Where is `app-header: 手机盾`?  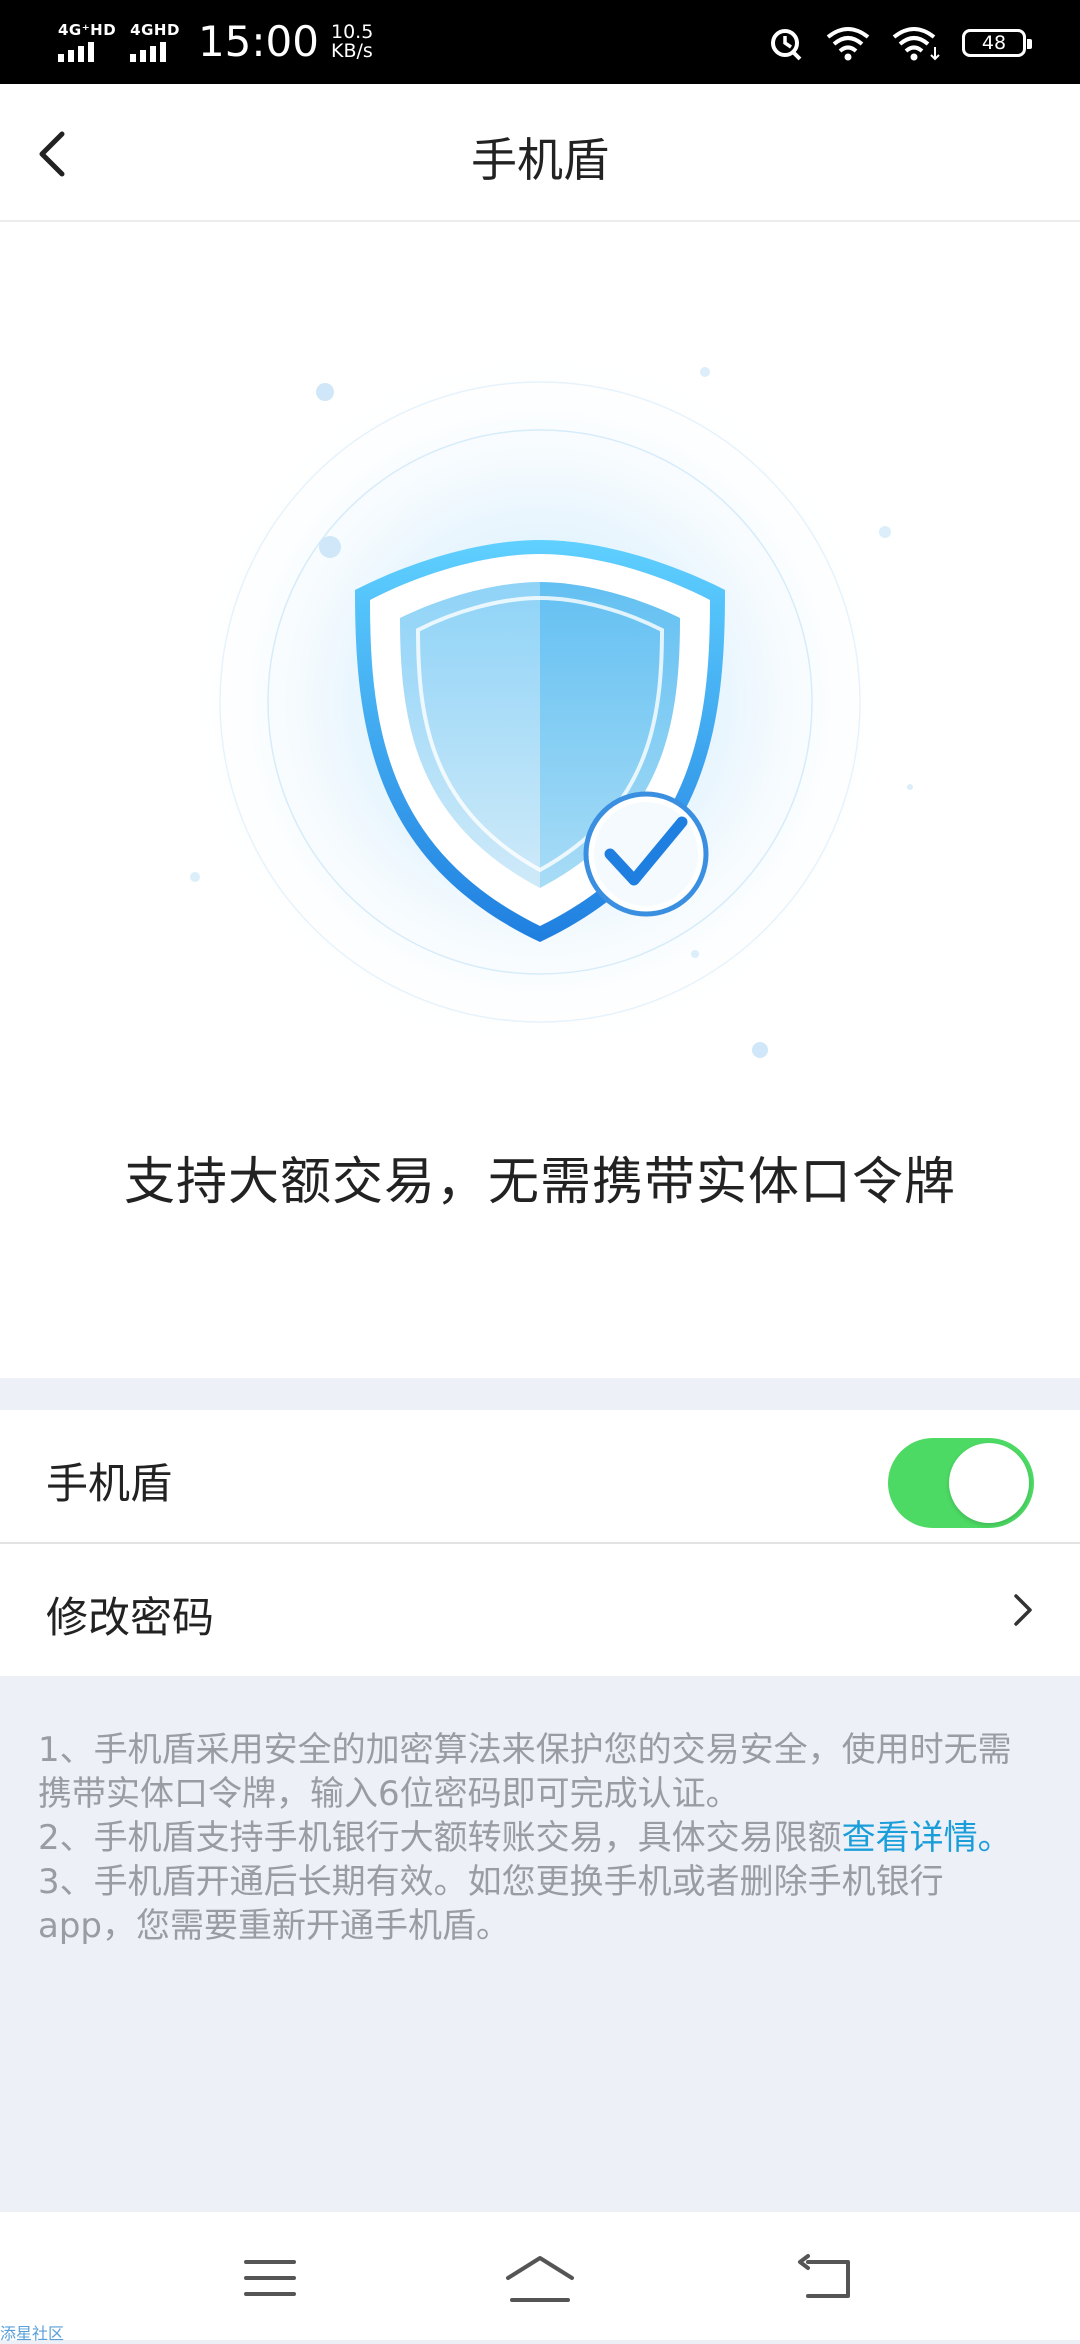 app-header: 手机盾 is located at coordinates (540, 153).